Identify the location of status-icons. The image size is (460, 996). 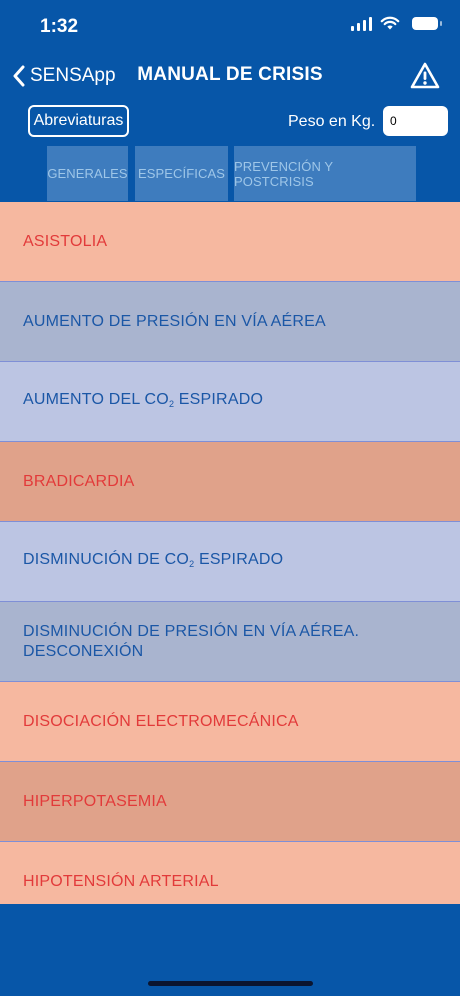
(396, 23).